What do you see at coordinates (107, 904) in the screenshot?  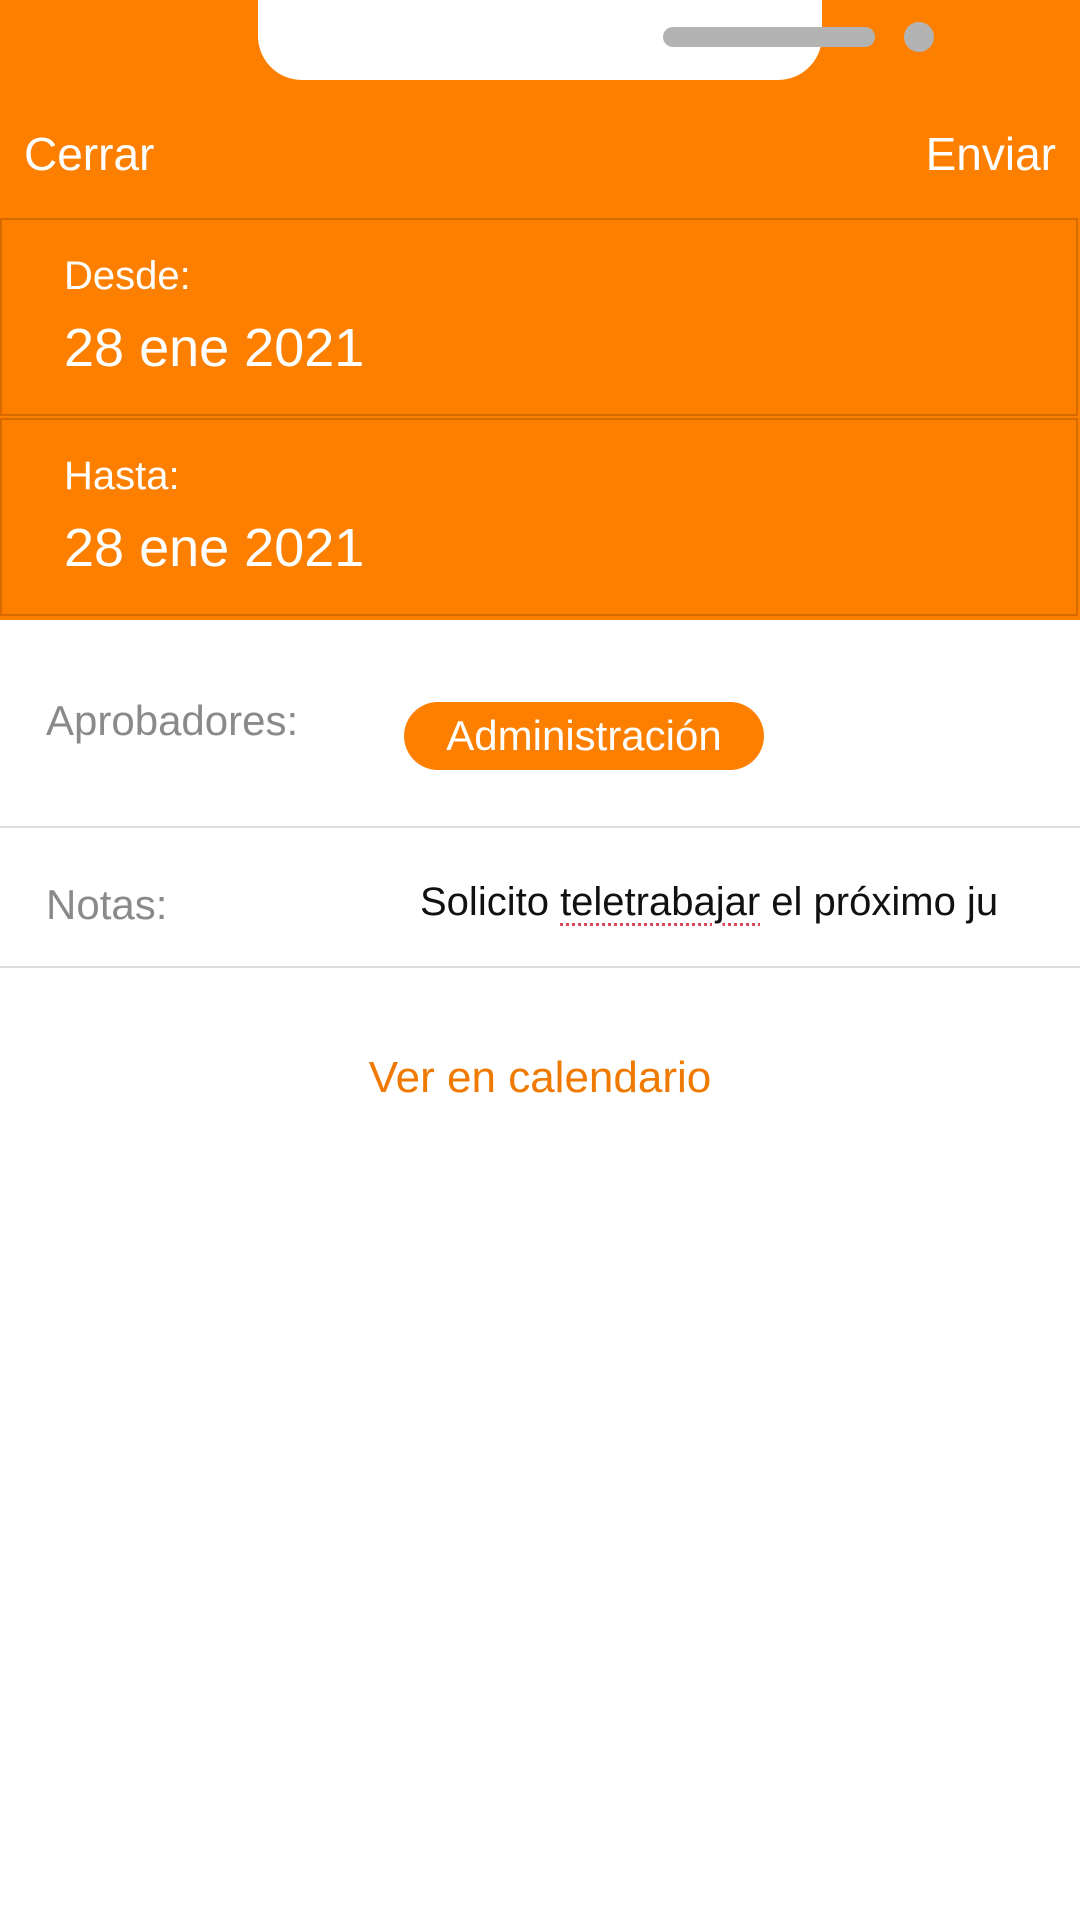 I see `notes-label: Notas:` at bounding box center [107, 904].